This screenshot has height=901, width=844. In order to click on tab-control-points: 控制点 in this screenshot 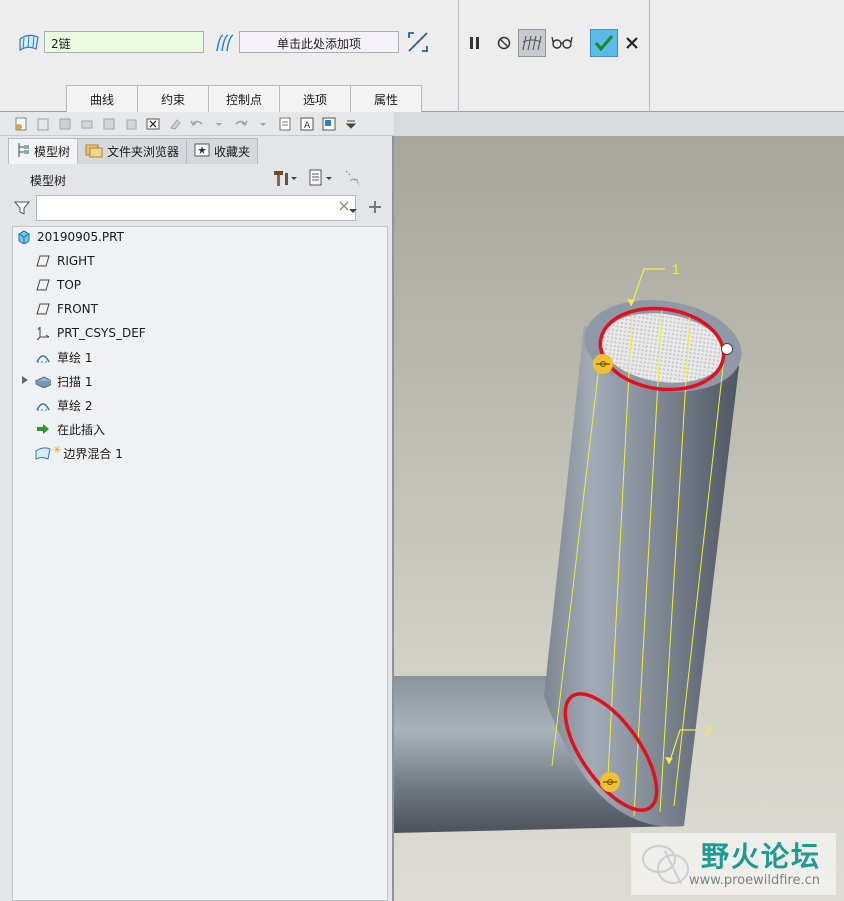, I will do `click(244, 98)`.